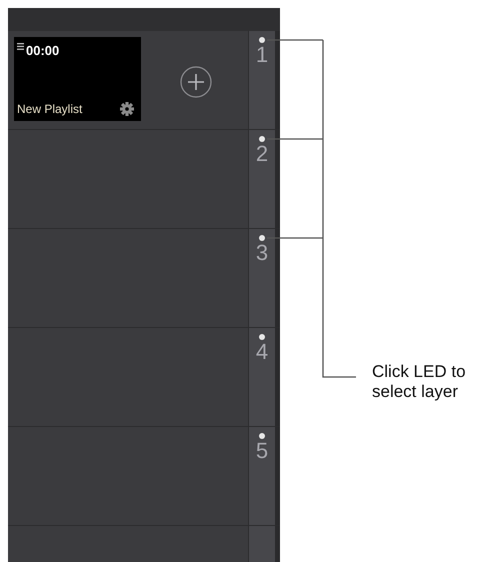 The image size is (493, 562). I want to click on list-icon, so click(20, 46).